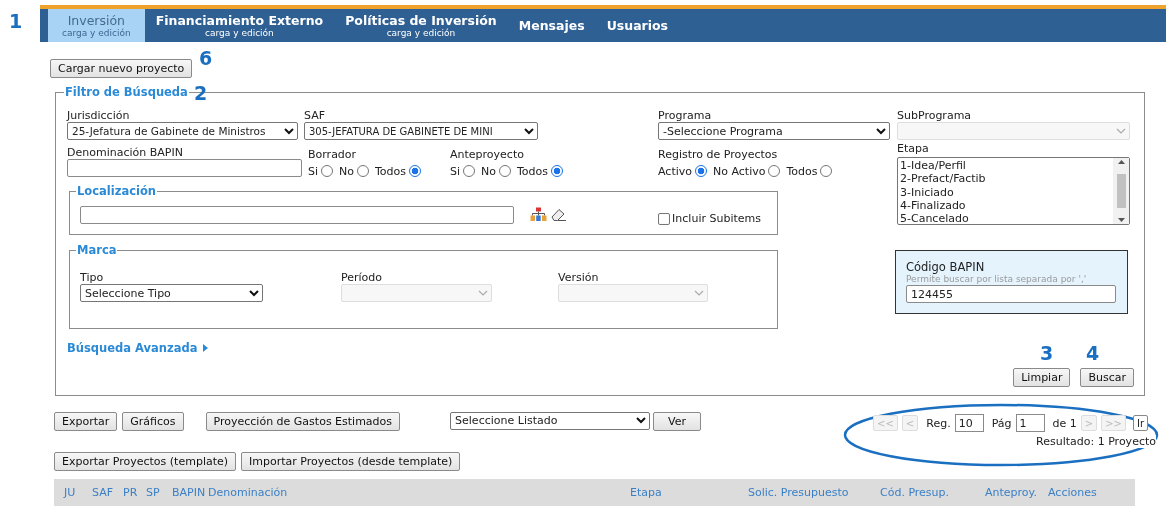 This screenshot has height=516, width=1166. Describe the element at coordinates (935, 115) in the screenshot. I see `field-label: SubPrograma` at that location.